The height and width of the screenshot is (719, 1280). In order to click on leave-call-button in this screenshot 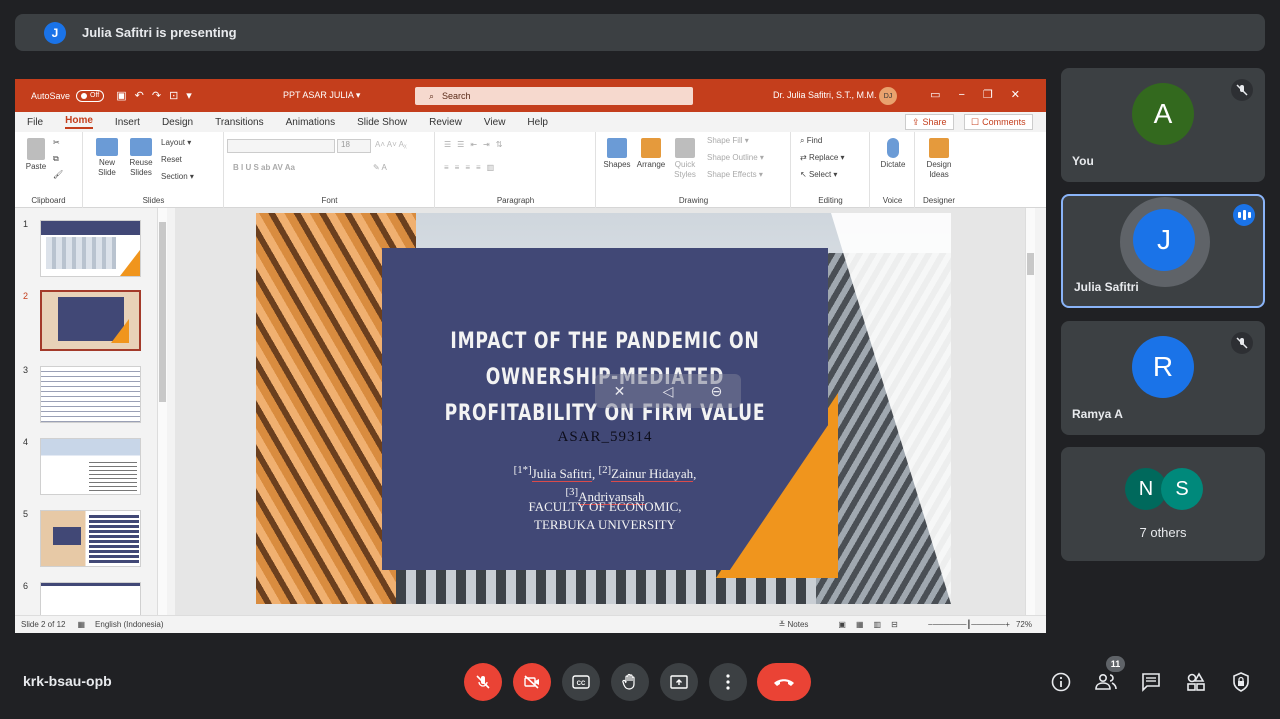, I will do `click(784, 682)`.